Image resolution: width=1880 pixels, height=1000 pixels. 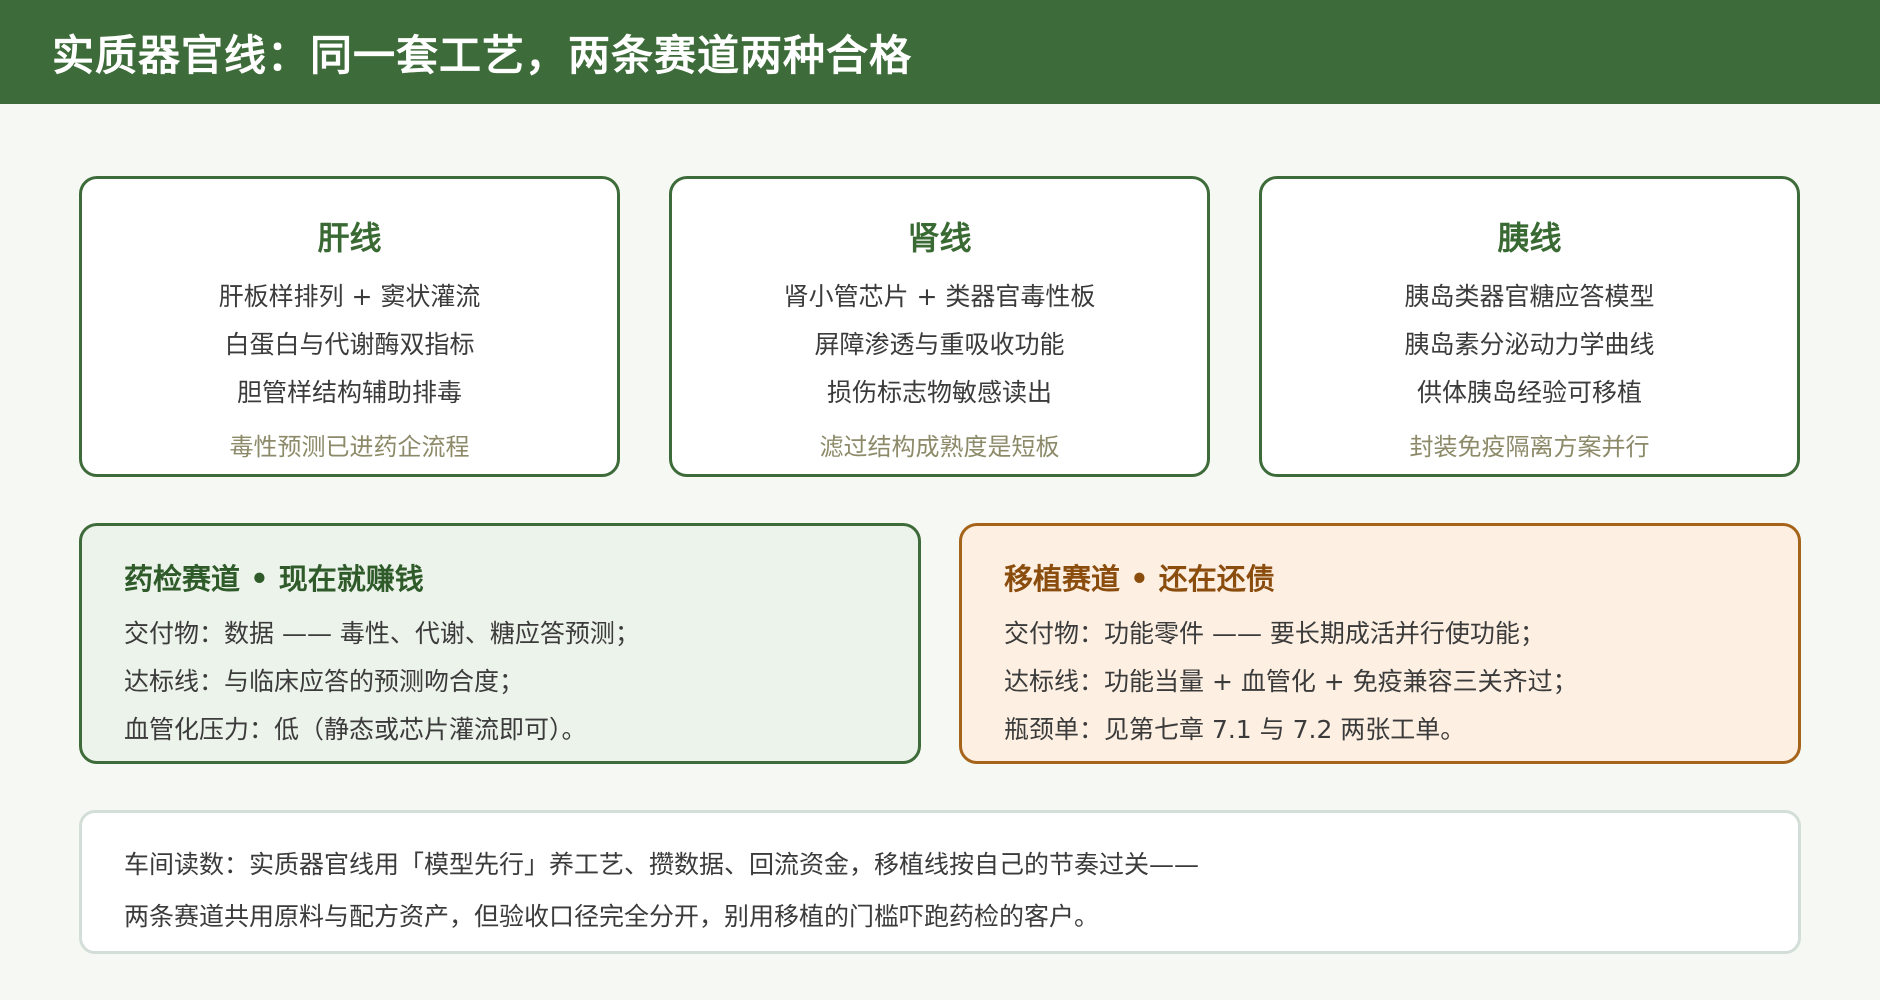 I want to click on track-detail: 交付物：数据 —— 毒性、代谢、糖应答预测；, so click(x=382, y=633).